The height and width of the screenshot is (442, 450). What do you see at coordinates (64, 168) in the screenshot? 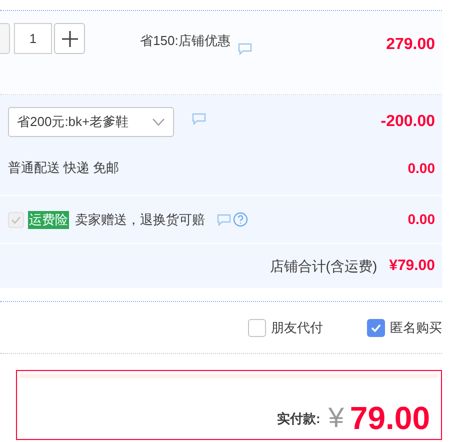
I see `shipping-method: 普通配送 快递 免邮` at bounding box center [64, 168].